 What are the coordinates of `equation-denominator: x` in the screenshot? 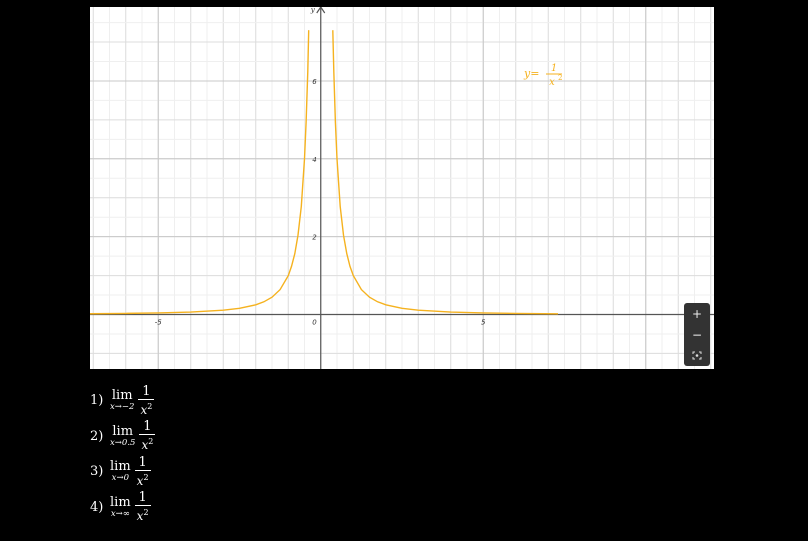 It's located at (552, 82).